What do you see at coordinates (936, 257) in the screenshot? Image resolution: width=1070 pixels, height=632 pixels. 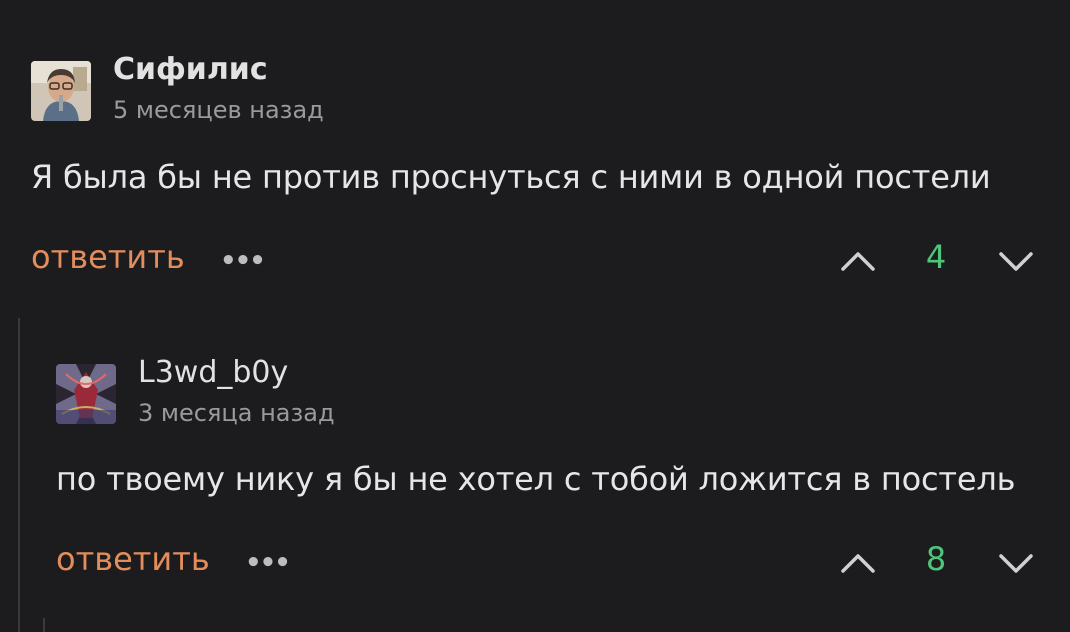 I see `vote-count: 4` at bounding box center [936, 257].